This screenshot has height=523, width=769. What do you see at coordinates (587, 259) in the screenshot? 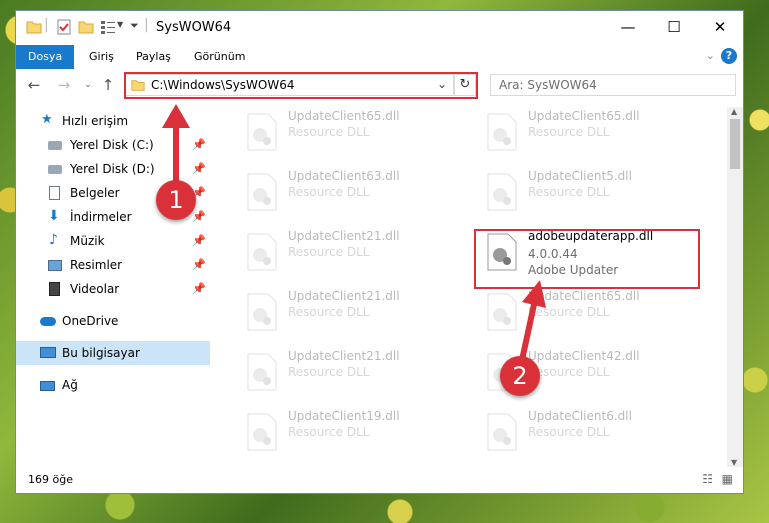
I see `file-highlight-box` at bounding box center [587, 259].